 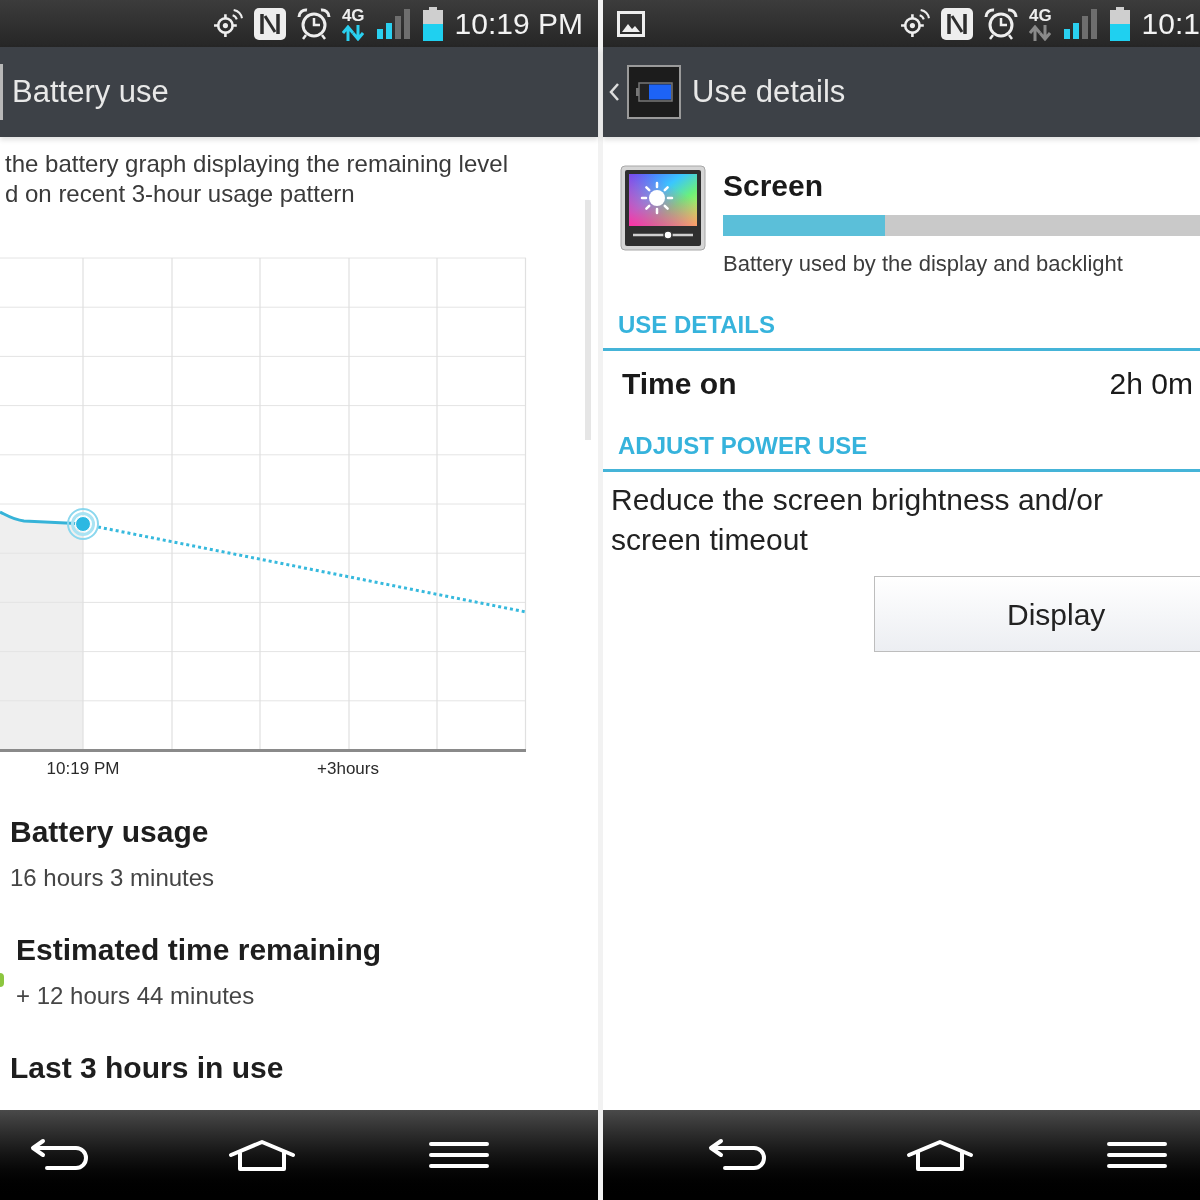 I want to click on stat-value: + 12 hours 44 minutes, so click(x=136, y=996).